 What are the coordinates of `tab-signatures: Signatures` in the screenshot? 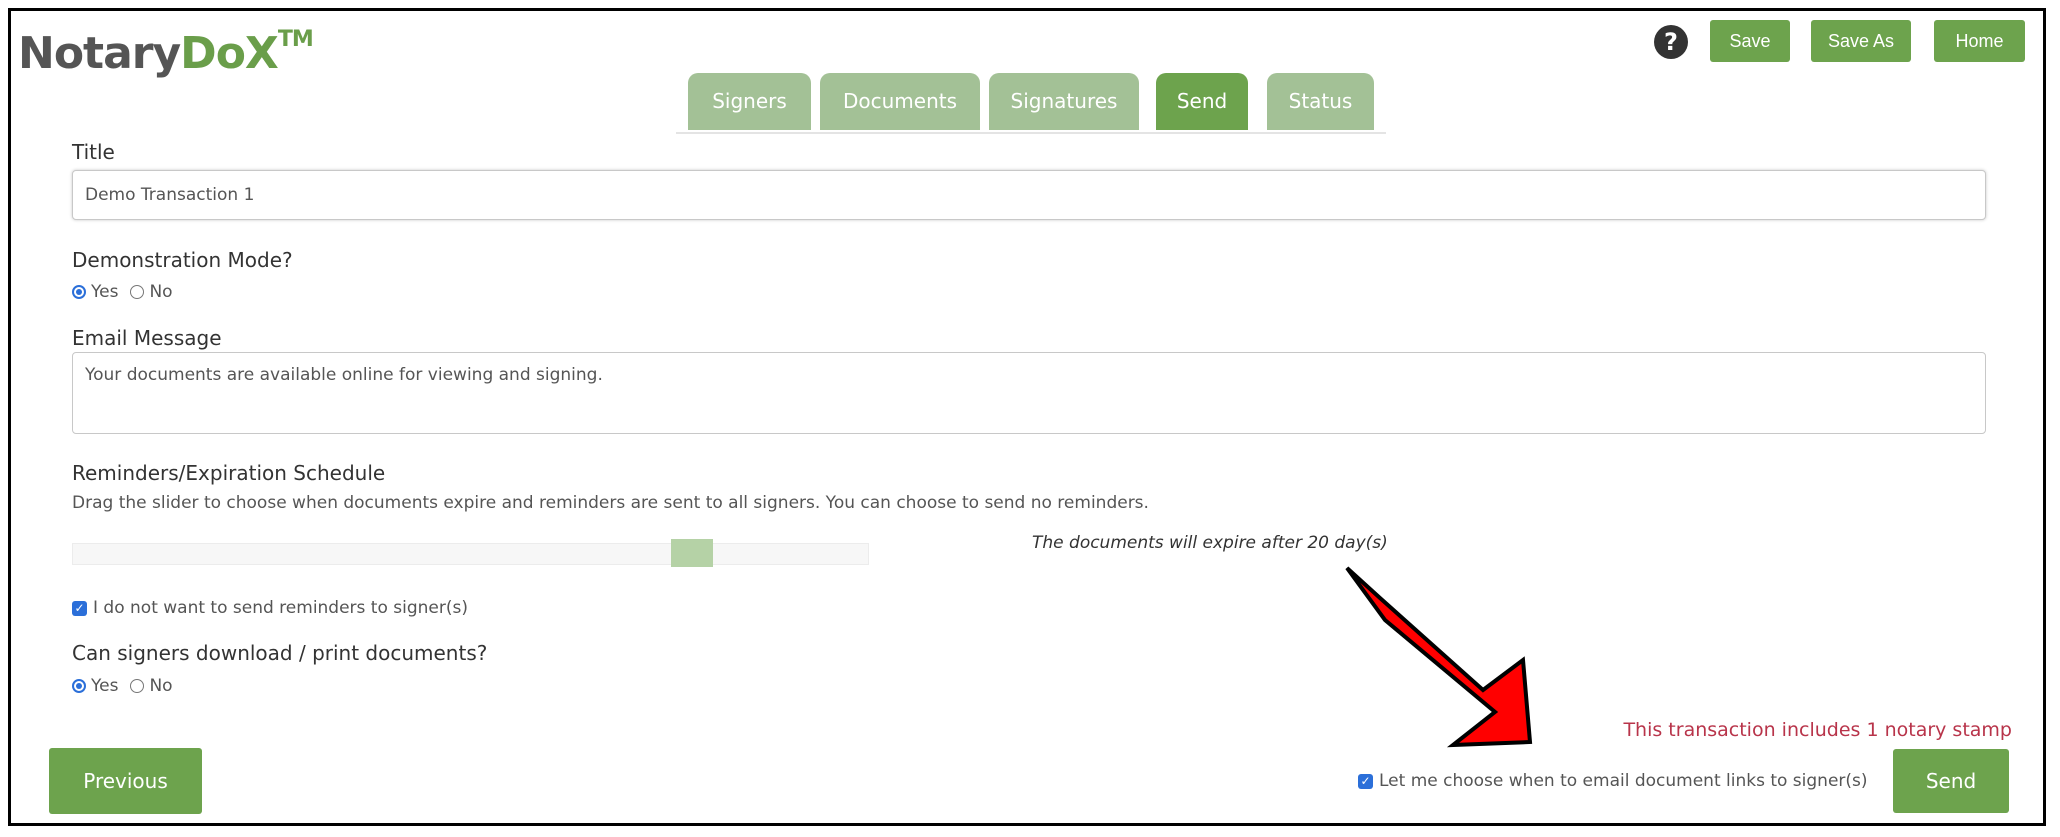 It's located at (1064, 101).